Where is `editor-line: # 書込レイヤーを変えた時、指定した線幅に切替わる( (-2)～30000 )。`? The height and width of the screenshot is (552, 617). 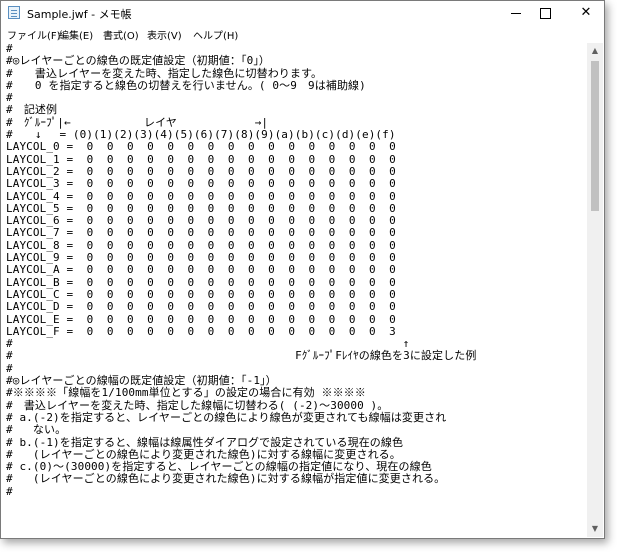 editor-line: # 書込レイヤーを変えた時、指定した線幅に切替わる( (-2)～30000 )。 is located at coordinates (197, 405).